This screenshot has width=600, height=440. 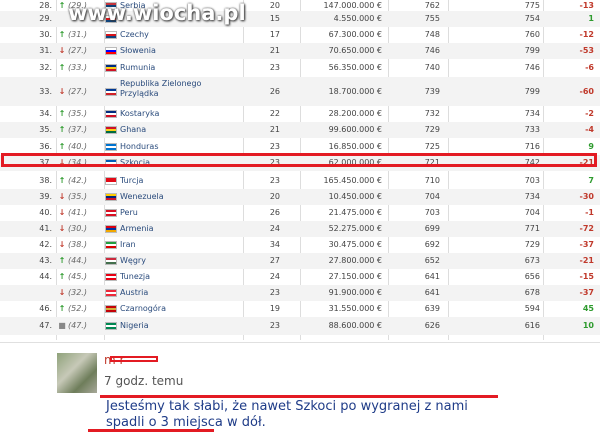 What do you see at coordinates (180, 197) in the screenshot?
I see `country-link: Wenezuela` at bounding box center [180, 197].